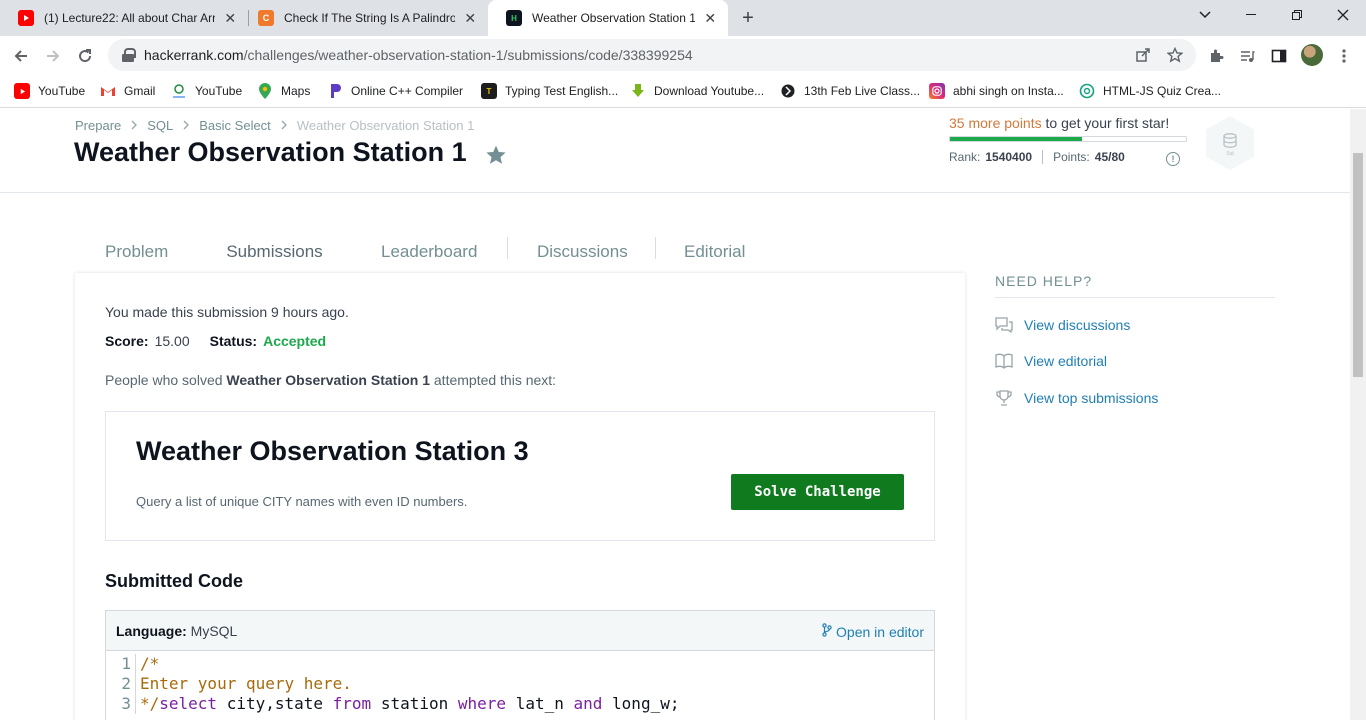 The height and width of the screenshot is (720, 1366). Describe the element at coordinates (151, 631) in the screenshot. I see `language-label: Language:` at that location.